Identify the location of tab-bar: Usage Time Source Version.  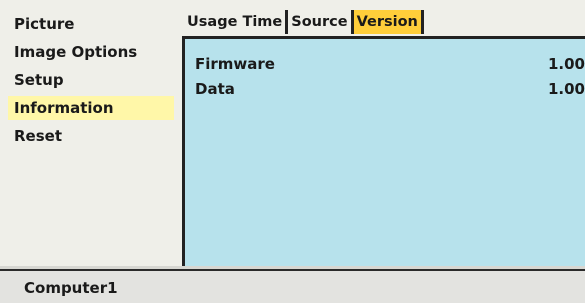
(304, 23).